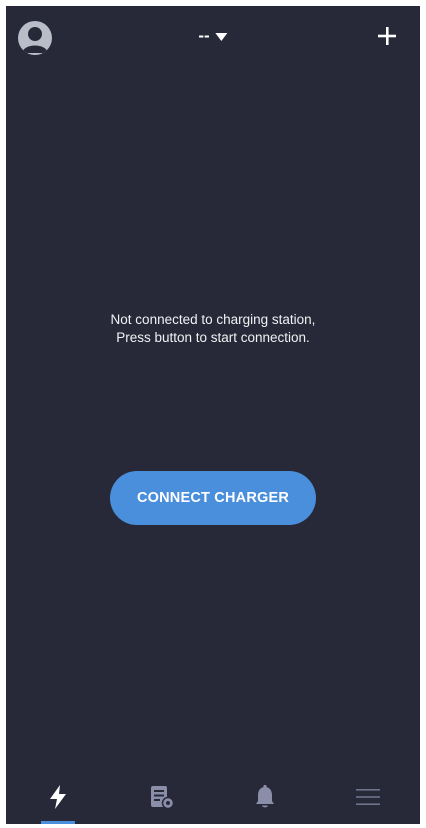 The width and height of the screenshot is (426, 828). I want to click on hamburger-menu-icon, so click(368, 797).